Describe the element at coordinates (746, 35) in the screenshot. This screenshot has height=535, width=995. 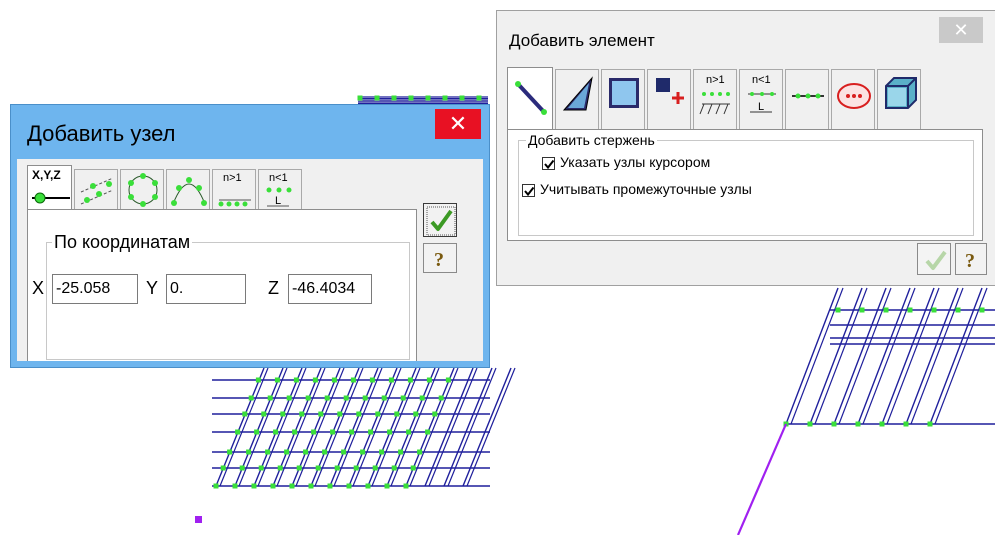
I see `add-element-titlebar: Добавить элемент ✕` at that location.